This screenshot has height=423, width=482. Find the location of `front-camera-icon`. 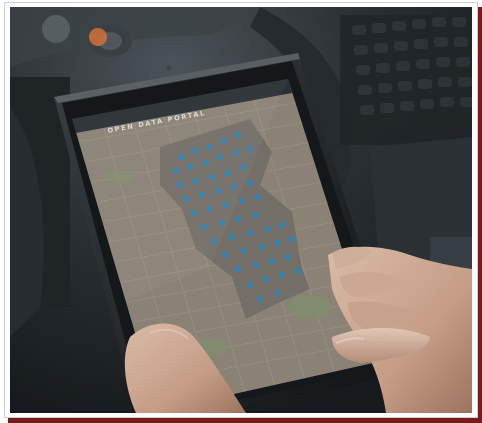

front-camera-icon is located at coordinates (169, 68).